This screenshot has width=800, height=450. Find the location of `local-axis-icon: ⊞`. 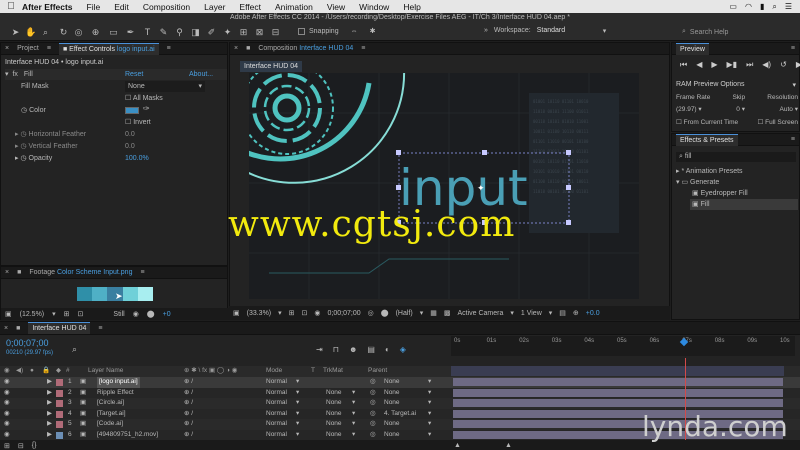

local-axis-icon: ⊞ is located at coordinates (243, 32).